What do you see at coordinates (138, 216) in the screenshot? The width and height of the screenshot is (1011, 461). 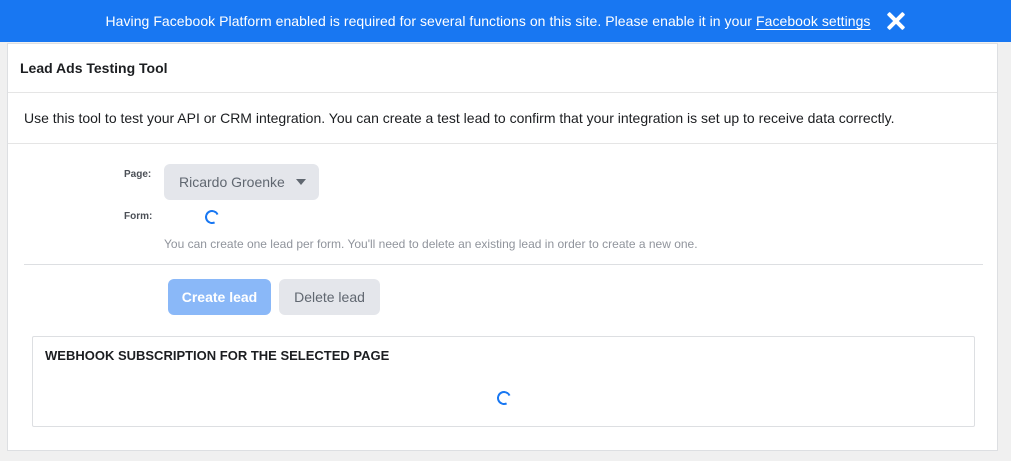 I see `form-label: Form:` at bounding box center [138, 216].